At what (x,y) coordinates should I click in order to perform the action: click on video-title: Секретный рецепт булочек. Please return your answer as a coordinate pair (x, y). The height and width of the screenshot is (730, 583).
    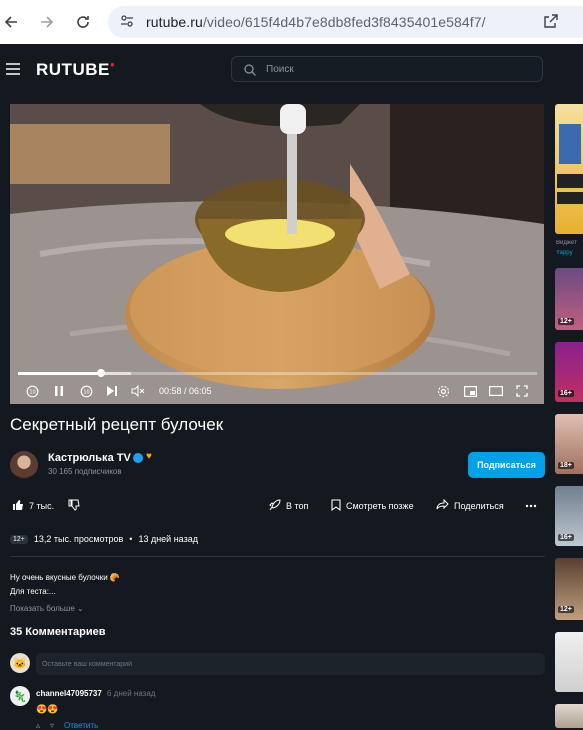
    Looking at the image, I should click on (117, 424).